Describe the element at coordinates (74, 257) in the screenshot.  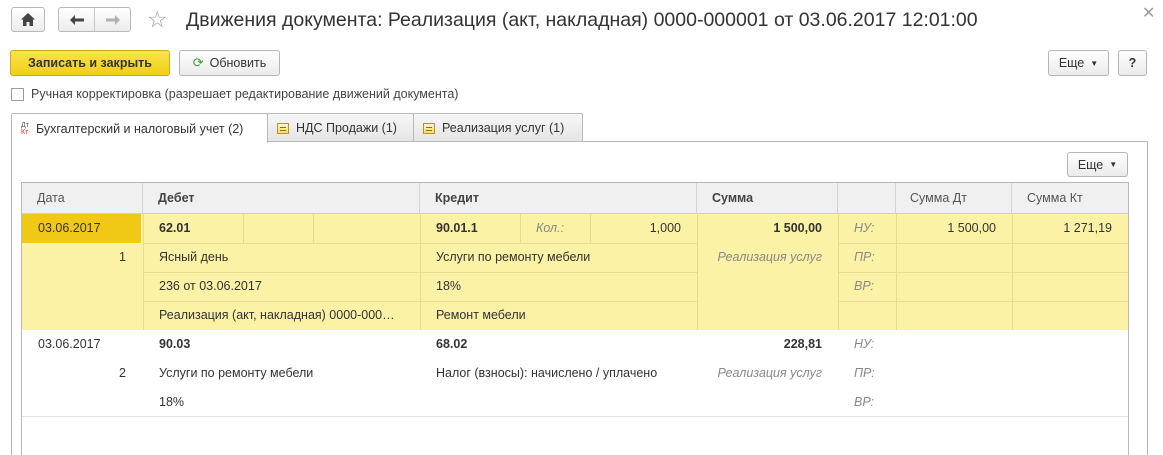
I see `entry-number: 1` at that location.